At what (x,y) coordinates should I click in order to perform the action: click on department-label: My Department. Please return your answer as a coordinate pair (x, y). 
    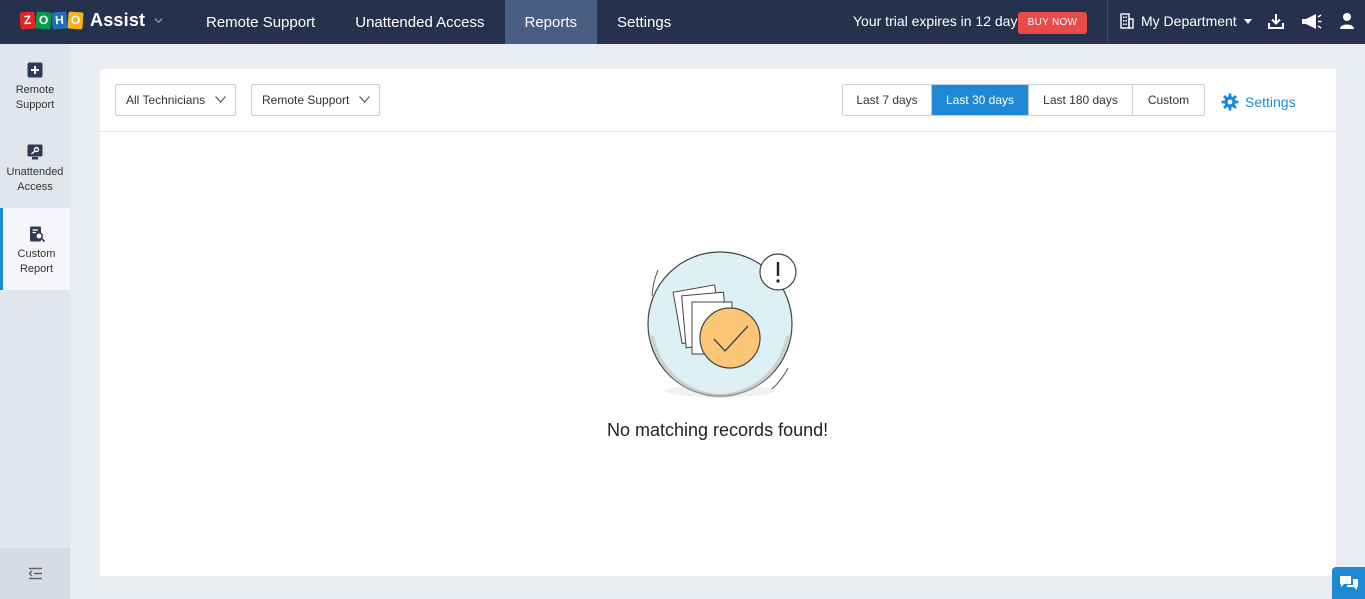
    Looking at the image, I should click on (1189, 21).